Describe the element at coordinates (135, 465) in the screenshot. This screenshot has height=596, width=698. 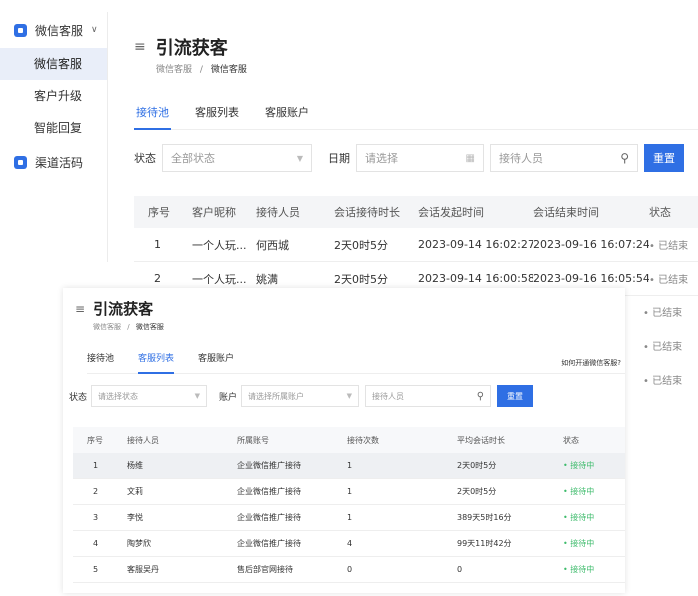
I see `cell-agent: 杨维` at that location.